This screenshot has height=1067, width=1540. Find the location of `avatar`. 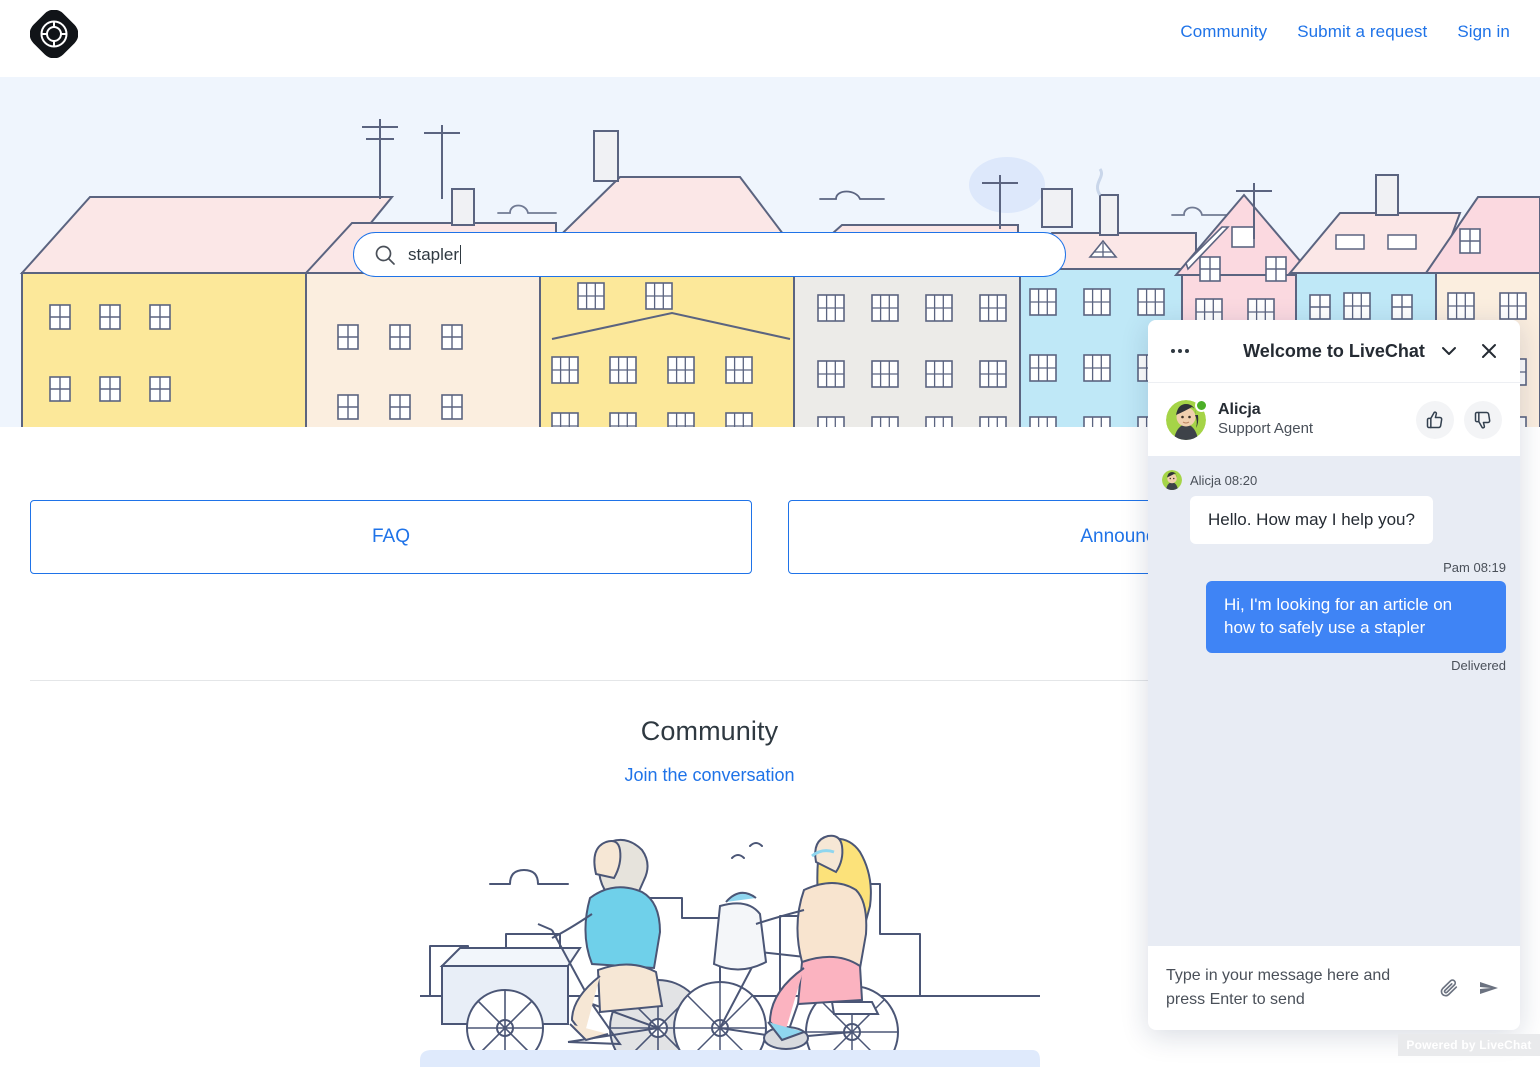

avatar is located at coordinates (1187, 419).